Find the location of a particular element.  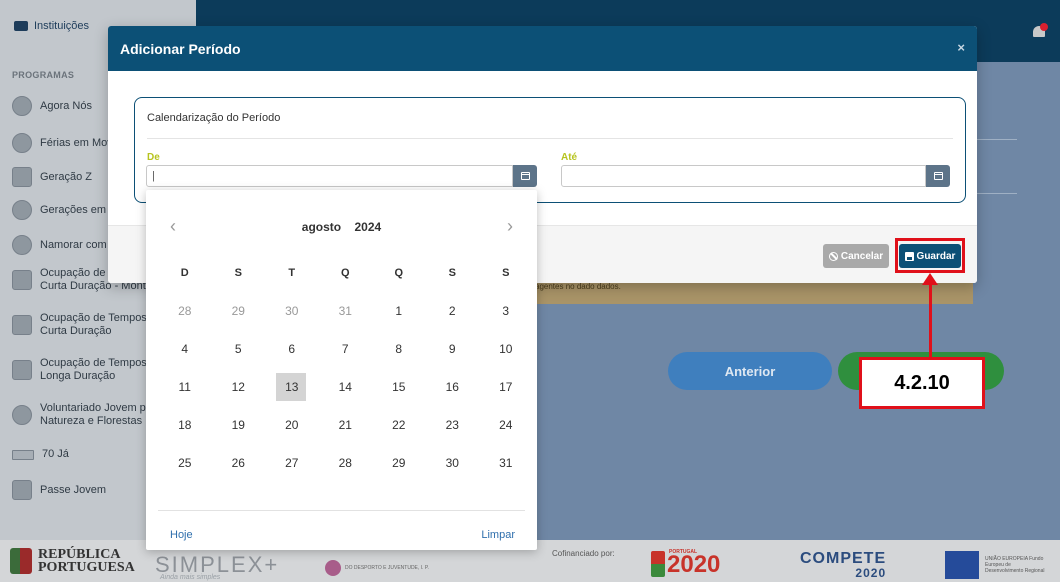

day-cell: 3 is located at coordinates (506, 311).